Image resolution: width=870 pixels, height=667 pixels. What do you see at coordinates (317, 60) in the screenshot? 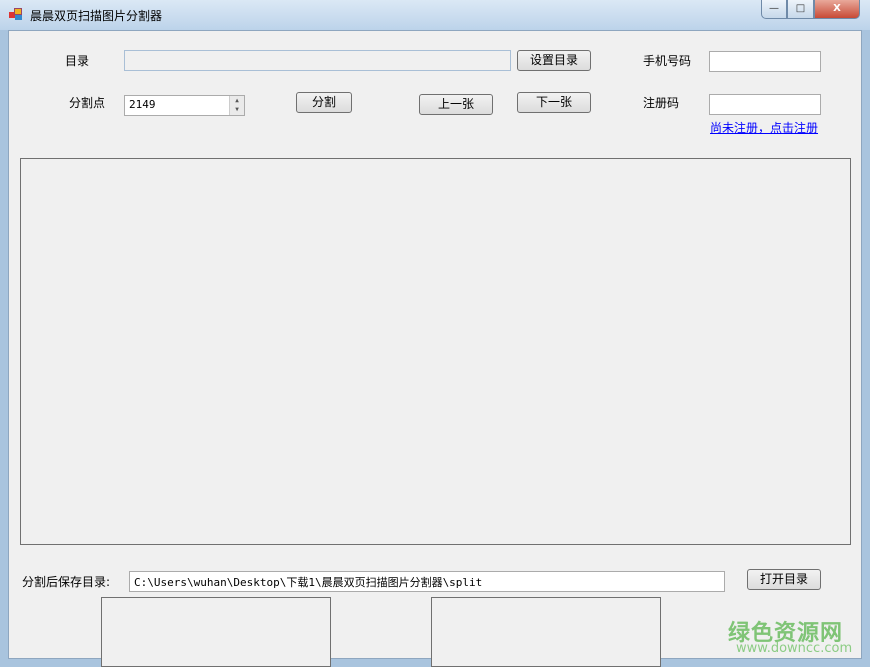
I see `dir-input` at bounding box center [317, 60].